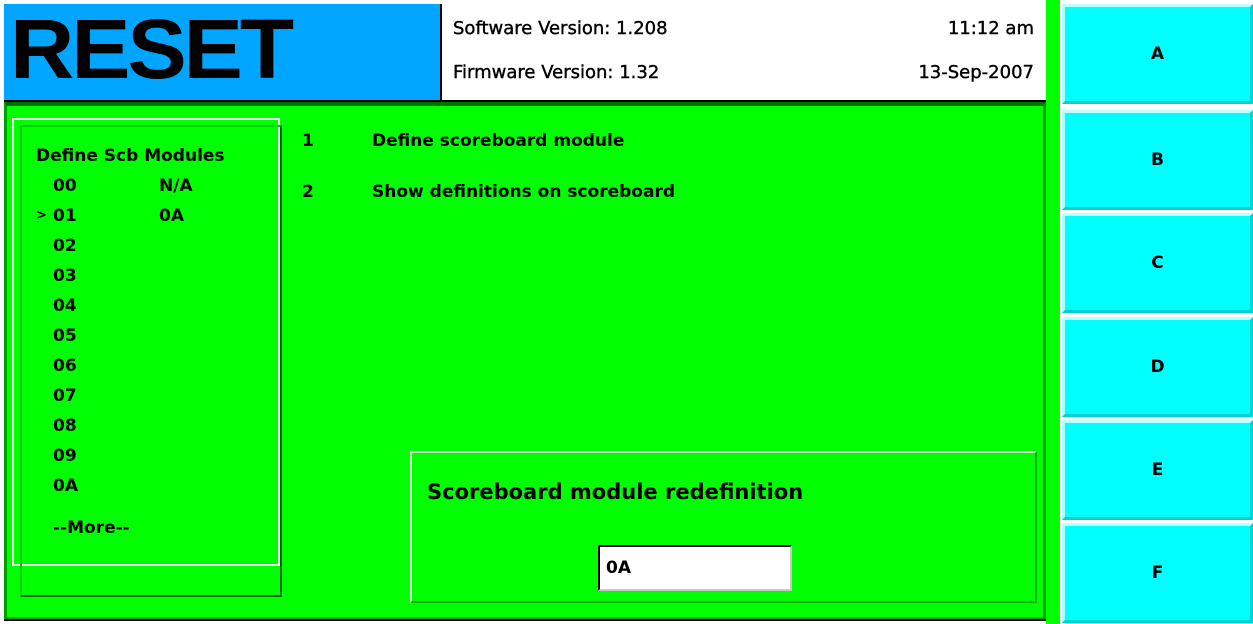  What do you see at coordinates (1157, 54) in the screenshot?
I see `softkey-a-button: A` at bounding box center [1157, 54].